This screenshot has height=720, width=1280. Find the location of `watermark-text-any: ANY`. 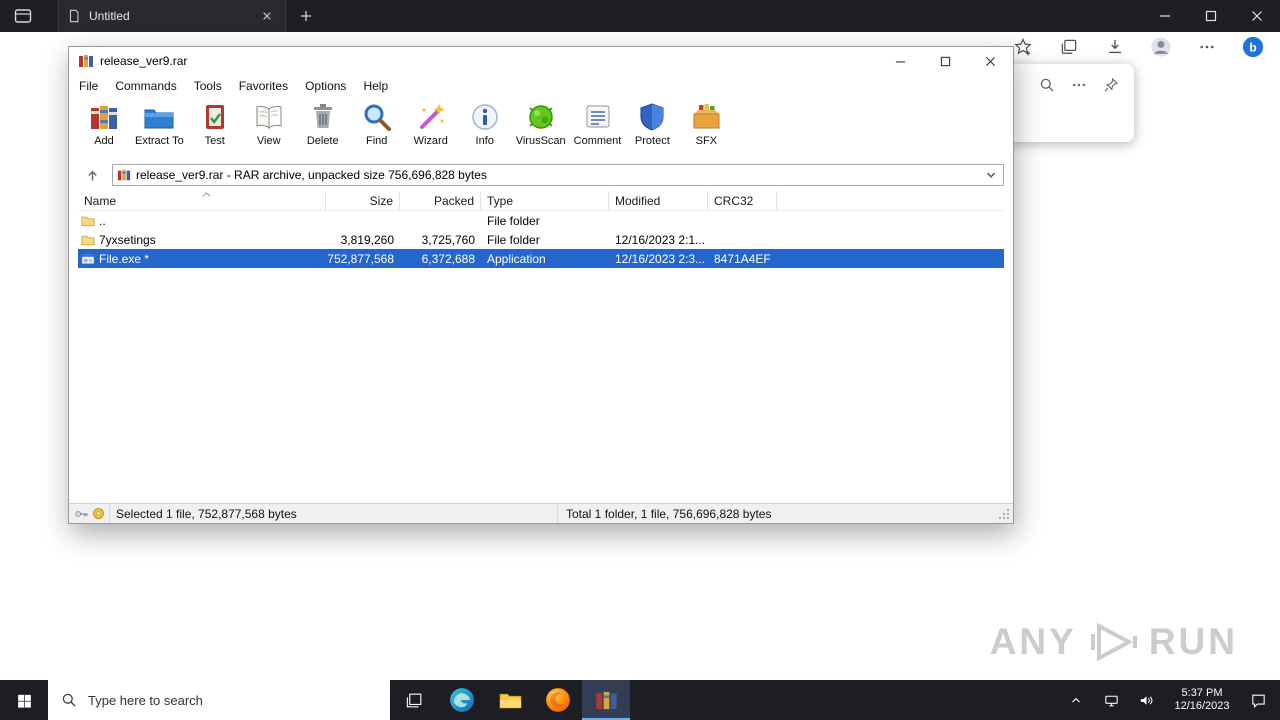

watermark-text-any: ANY is located at coordinates (1033, 641).